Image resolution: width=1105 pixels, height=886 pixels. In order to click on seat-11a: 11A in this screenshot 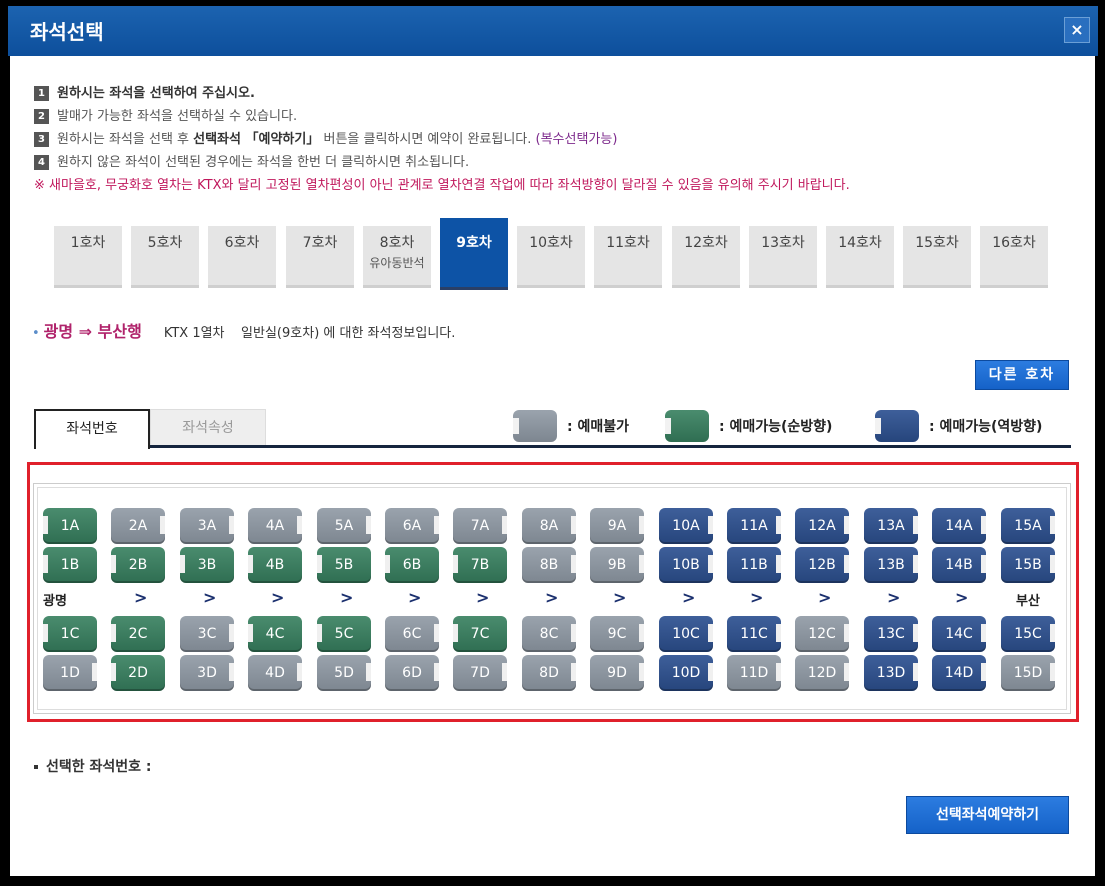, I will do `click(754, 526)`.